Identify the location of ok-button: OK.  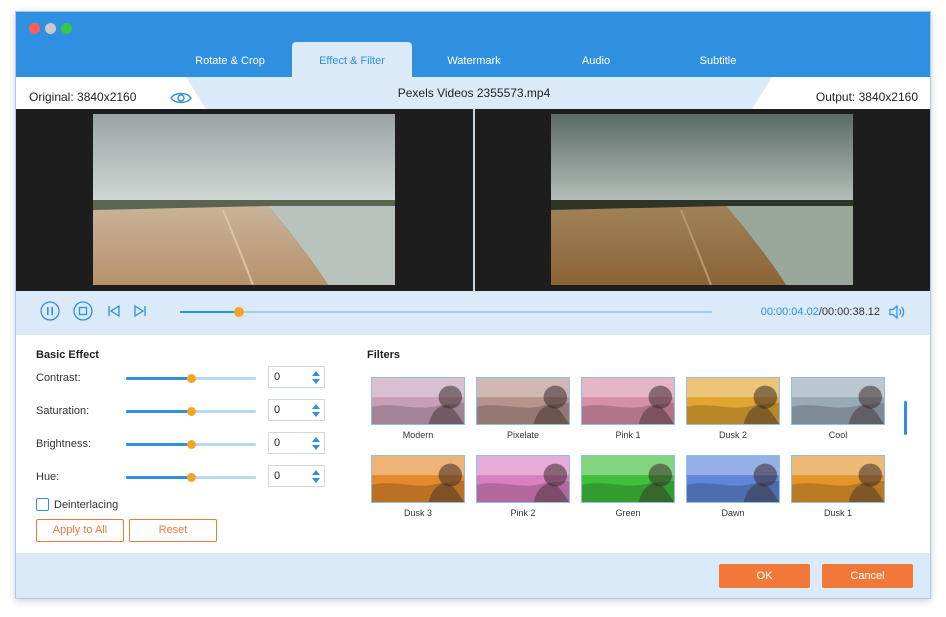
(764, 576).